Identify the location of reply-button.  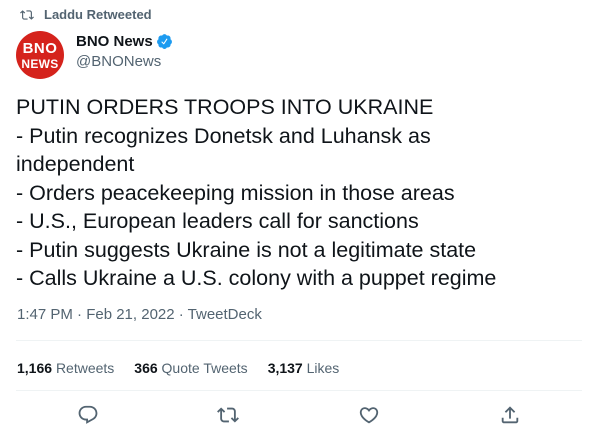
(88, 415).